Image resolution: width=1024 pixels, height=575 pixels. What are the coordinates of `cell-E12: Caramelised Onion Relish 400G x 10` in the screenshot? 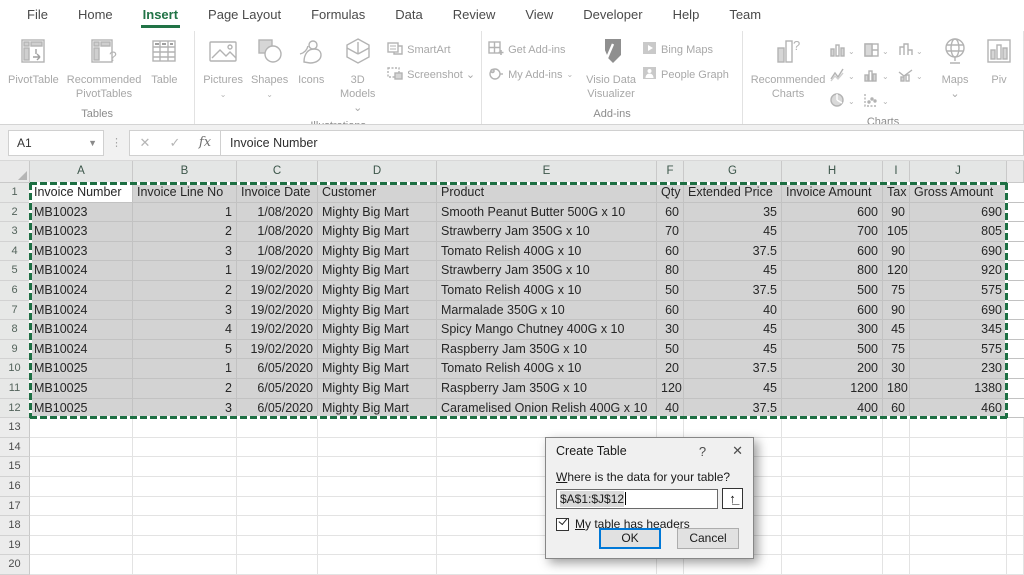 It's located at (547, 408).